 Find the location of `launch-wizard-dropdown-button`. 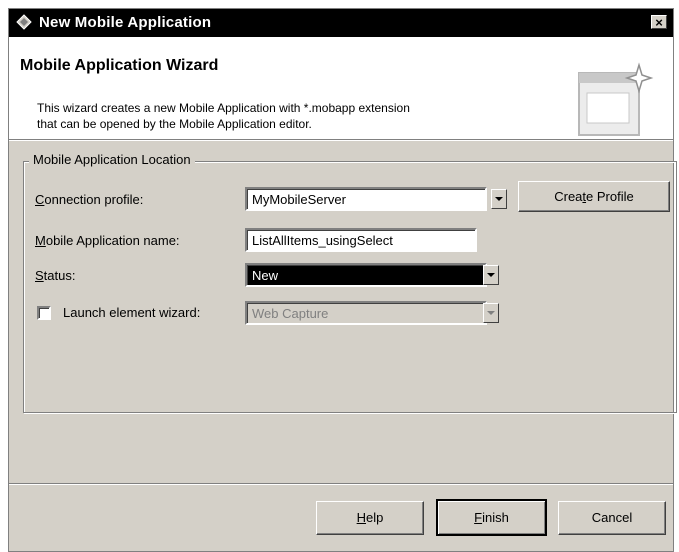

launch-wizard-dropdown-button is located at coordinates (491, 313).